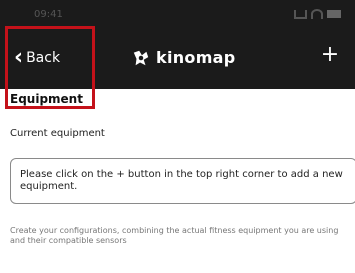  I want to click on kinomap-logo-icon, so click(141, 57).